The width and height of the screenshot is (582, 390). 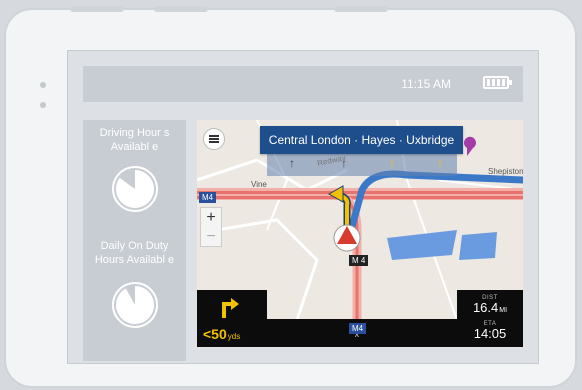 I want to click on dist-number: 16.4, so click(x=485, y=307).